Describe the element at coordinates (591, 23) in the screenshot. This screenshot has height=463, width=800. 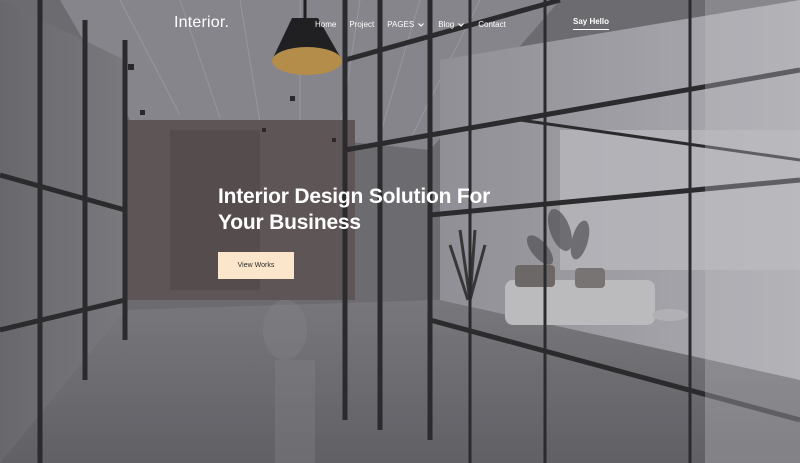
I see `say-hello-link: Say Hello` at that location.